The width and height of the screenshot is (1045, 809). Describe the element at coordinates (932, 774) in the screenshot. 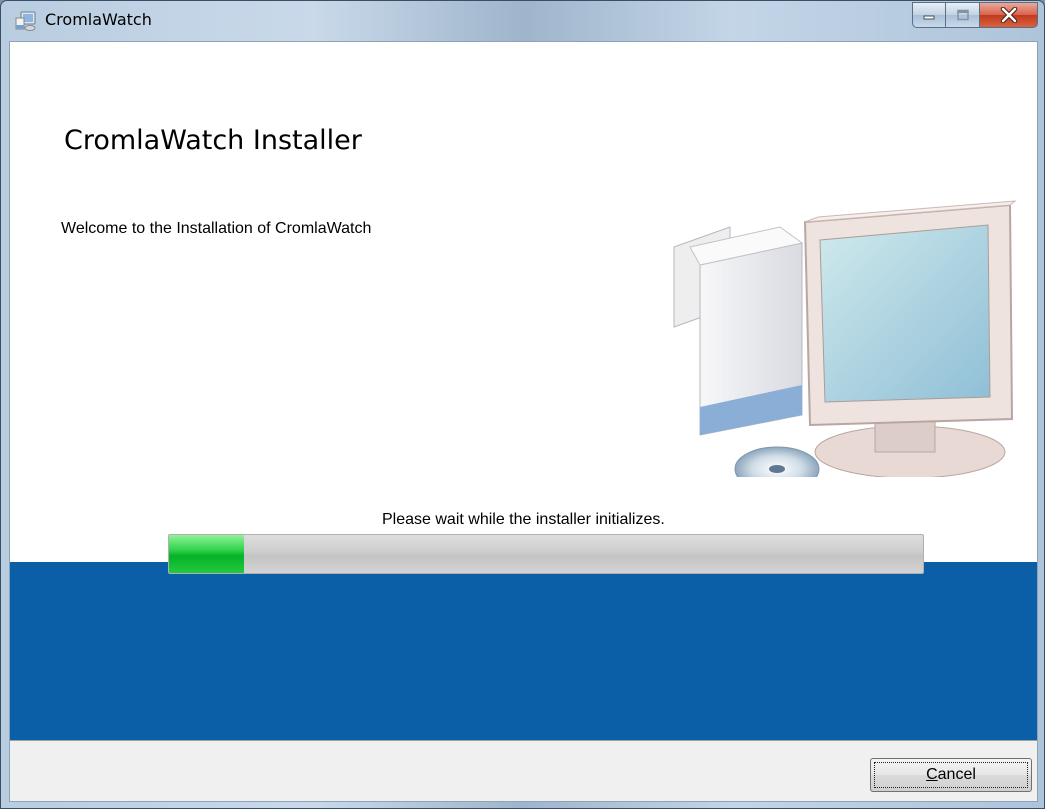

I see `cancel-mnemonic: C` at that location.